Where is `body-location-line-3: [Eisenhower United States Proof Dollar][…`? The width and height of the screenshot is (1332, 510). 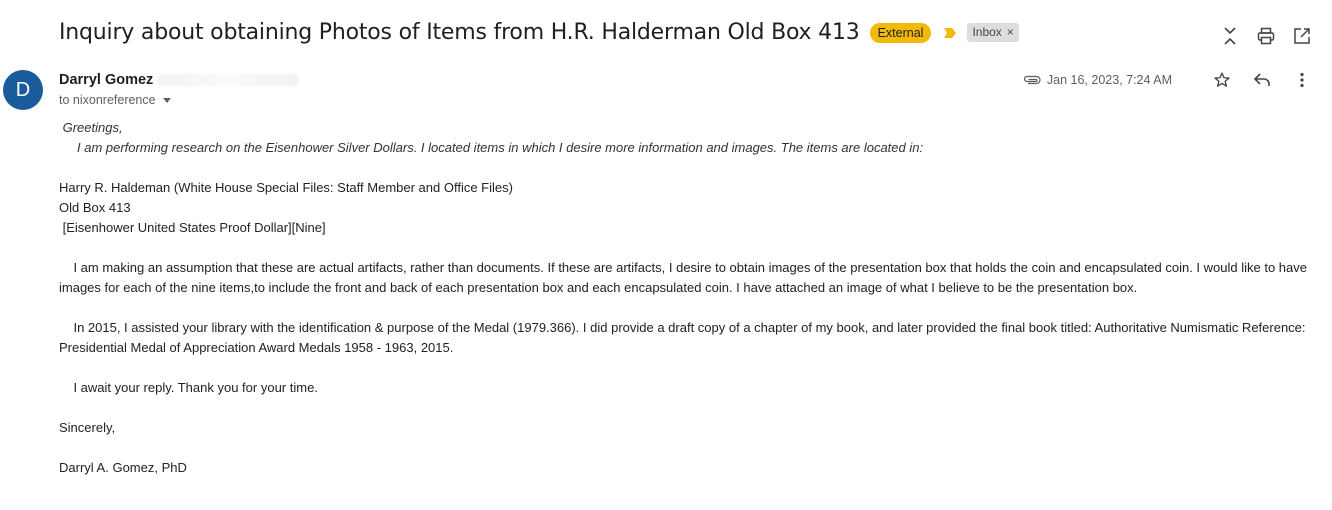 body-location-line-3: [Eisenhower United States Proof Dollar][… is located at coordinates (192, 227).